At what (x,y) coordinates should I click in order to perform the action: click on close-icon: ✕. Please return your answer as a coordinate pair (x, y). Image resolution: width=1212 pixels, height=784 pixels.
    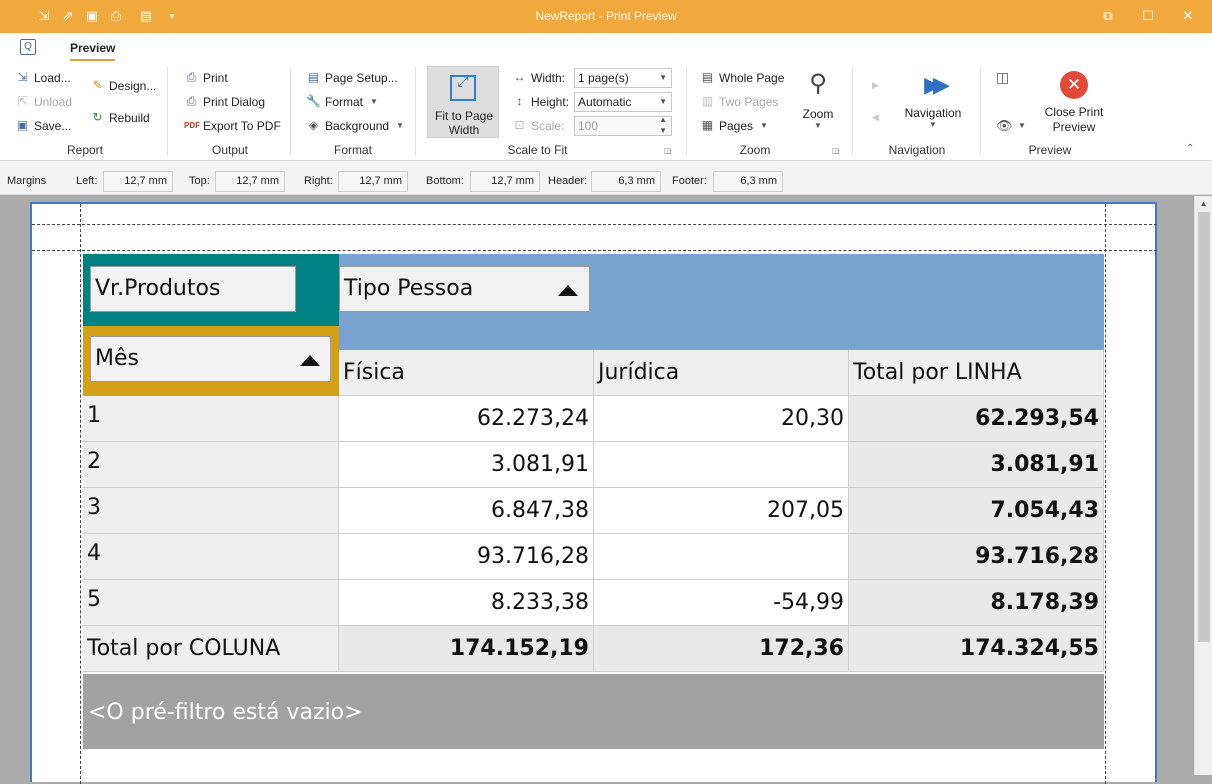
    Looking at the image, I should click on (1188, 16).